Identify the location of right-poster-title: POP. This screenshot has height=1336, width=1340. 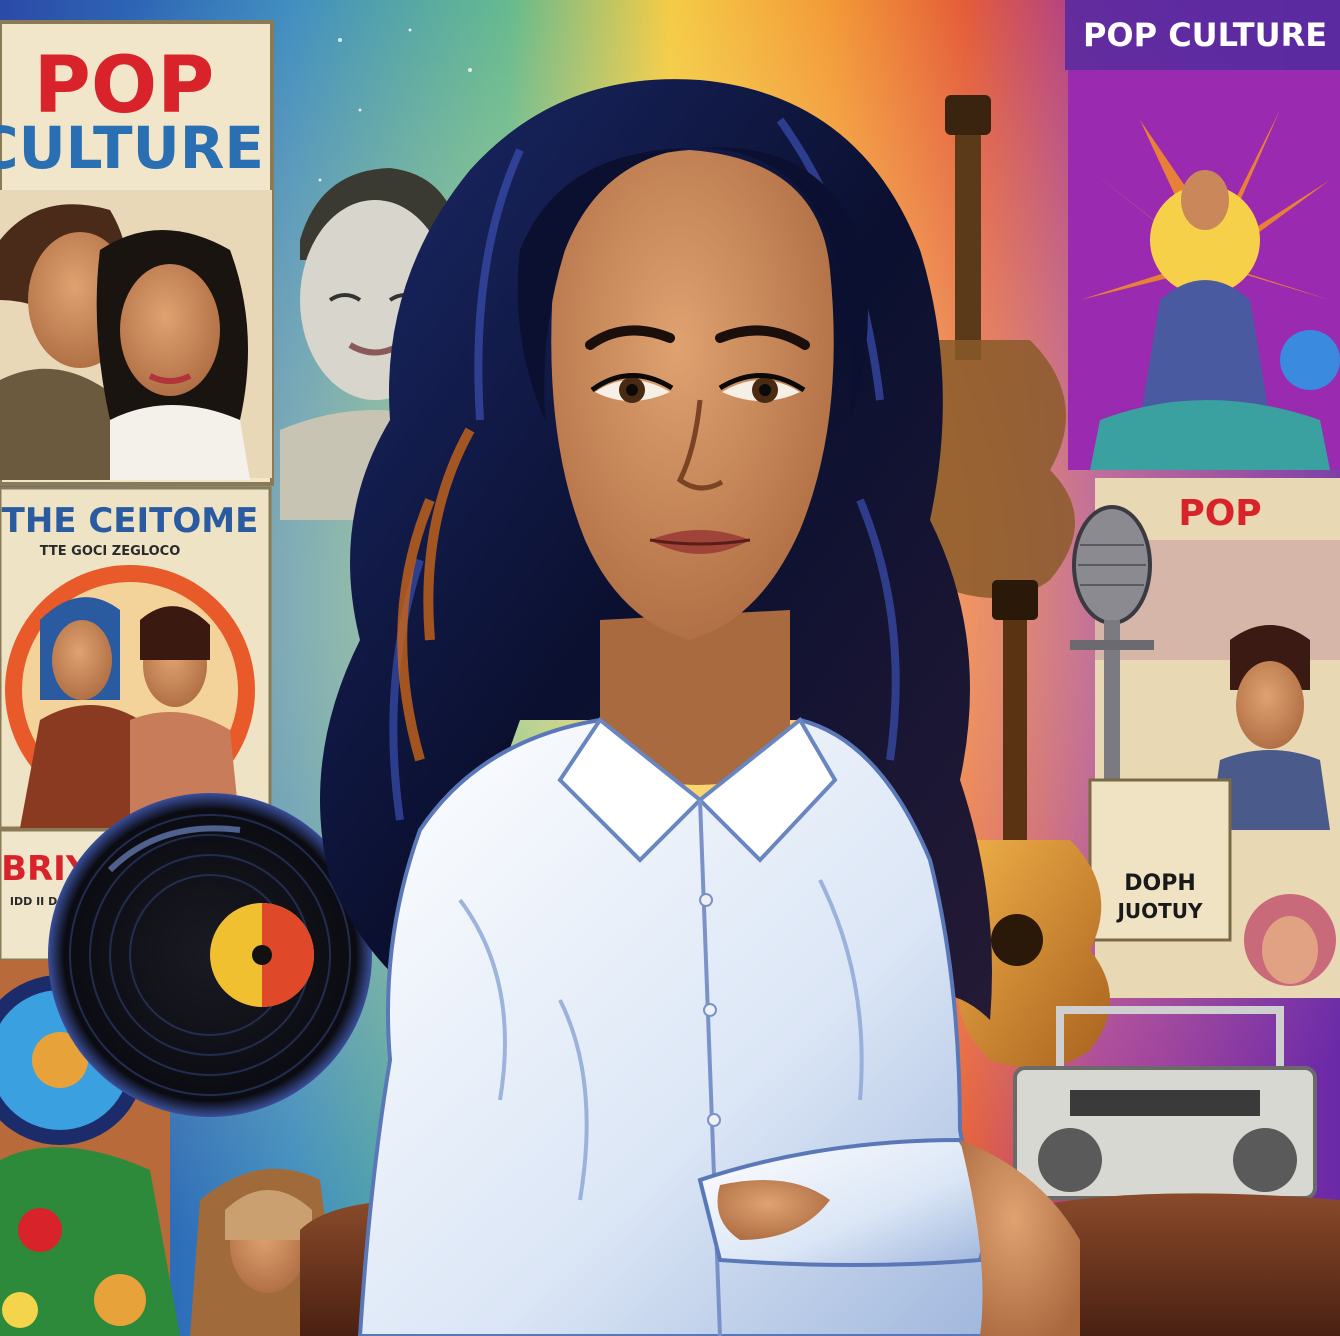
(1219, 513).